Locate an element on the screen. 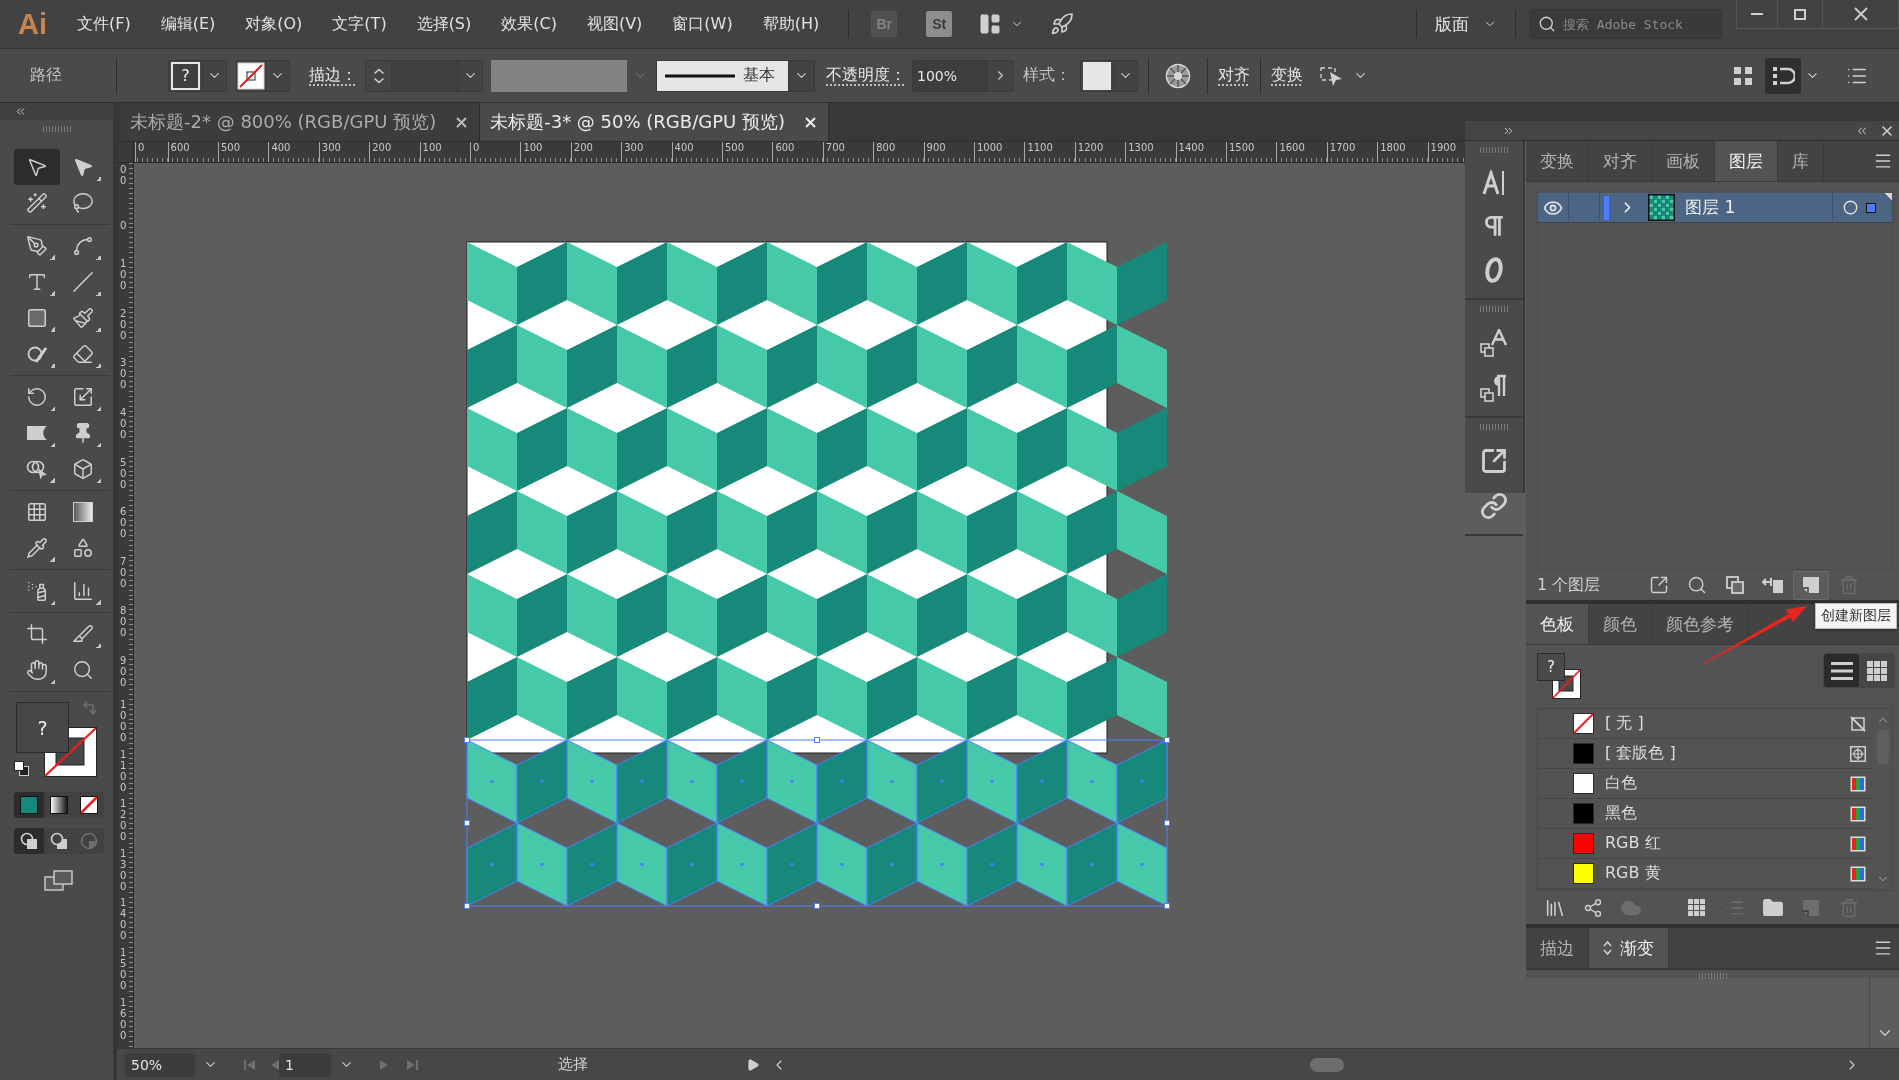 The height and width of the screenshot is (1080, 1899). new-page-icon is located at coordinates (1811, 585).